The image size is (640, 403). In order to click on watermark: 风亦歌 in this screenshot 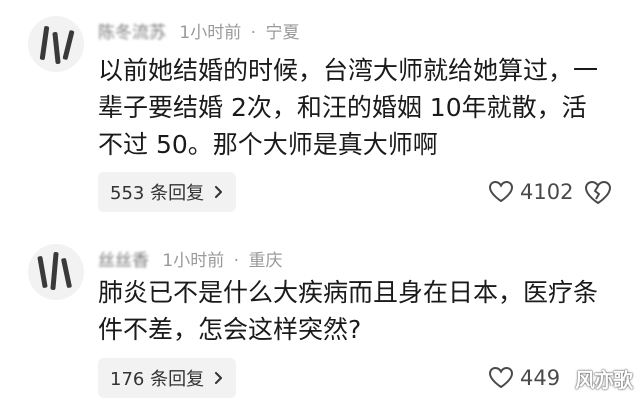, I will do `click(604, 380)`.